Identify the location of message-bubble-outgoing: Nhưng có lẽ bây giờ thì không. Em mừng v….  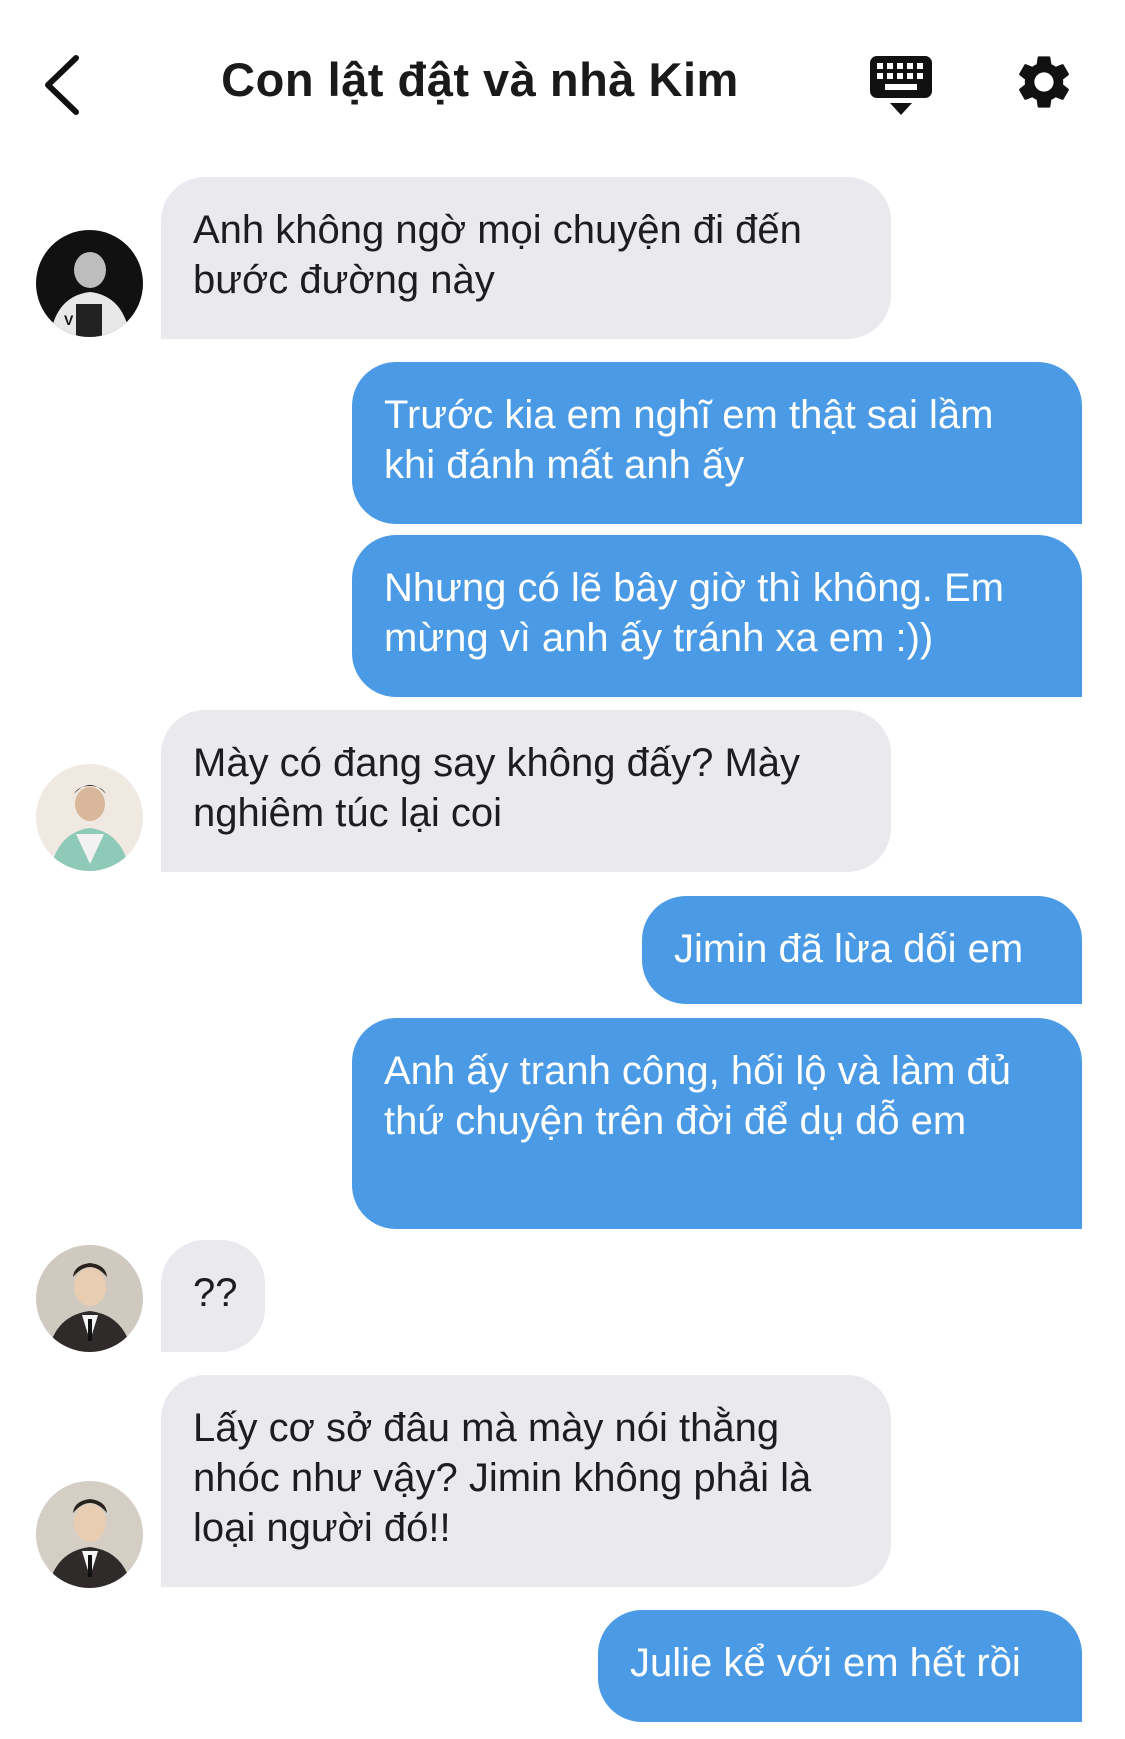
(717, 616).